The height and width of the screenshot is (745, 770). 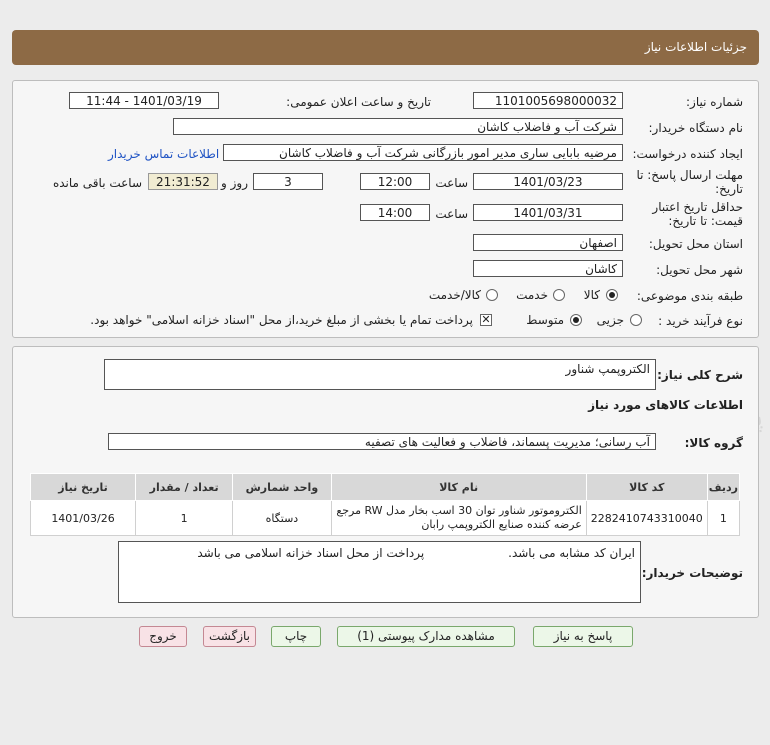 I want to click on reply-button: پاسخ به نیاز, so click(x=583, y=636).